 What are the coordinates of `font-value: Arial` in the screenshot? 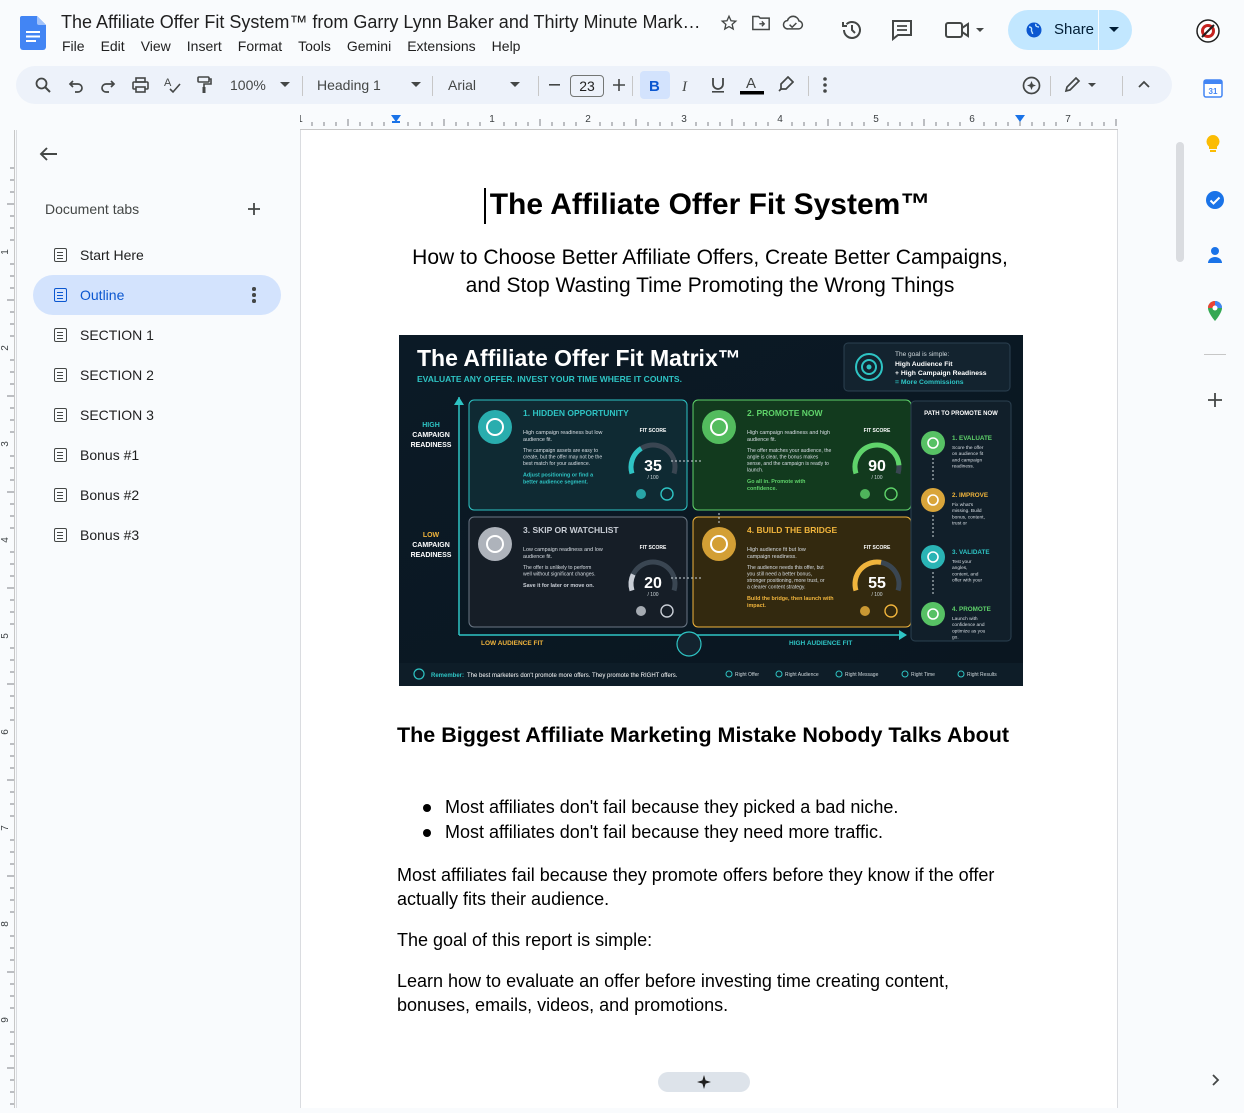 It's located at (462, 85).